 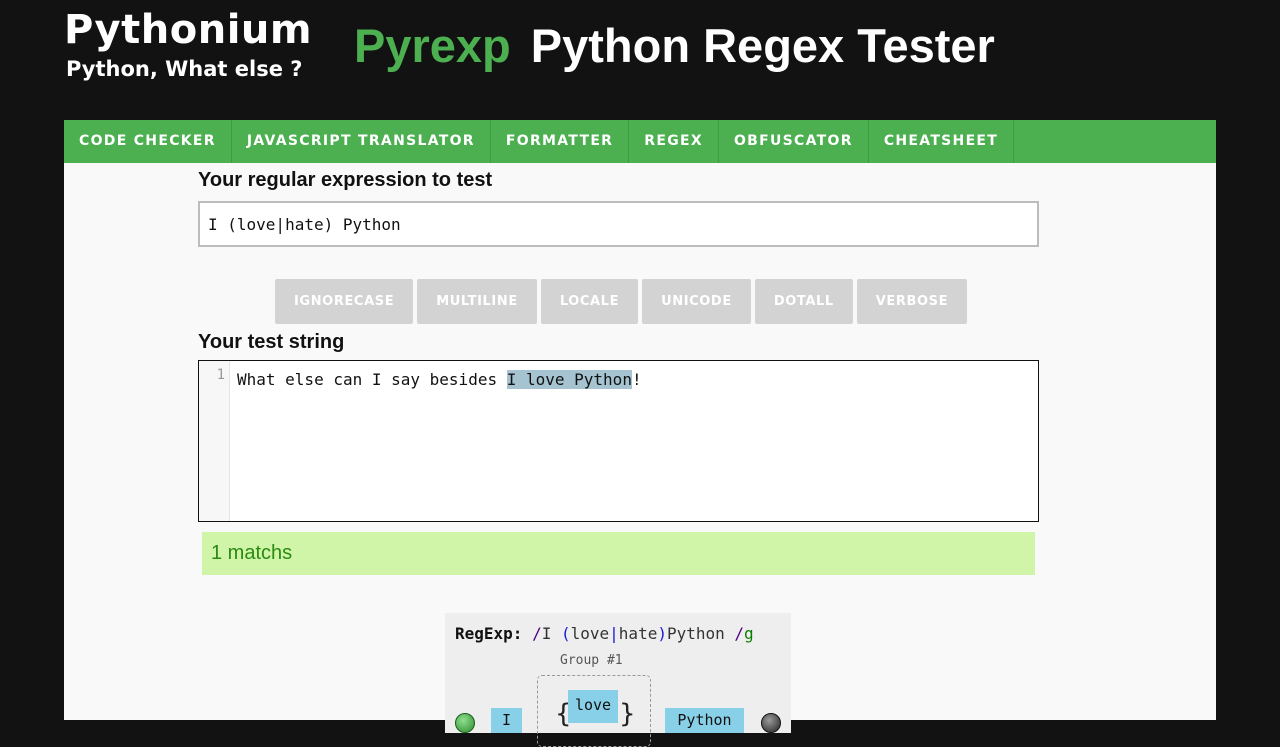 What do you see at coordinates (148, 141) in the screenshot?
I see `nav-code-checker: CODE CHECKER` at bounding box center [148, 141].